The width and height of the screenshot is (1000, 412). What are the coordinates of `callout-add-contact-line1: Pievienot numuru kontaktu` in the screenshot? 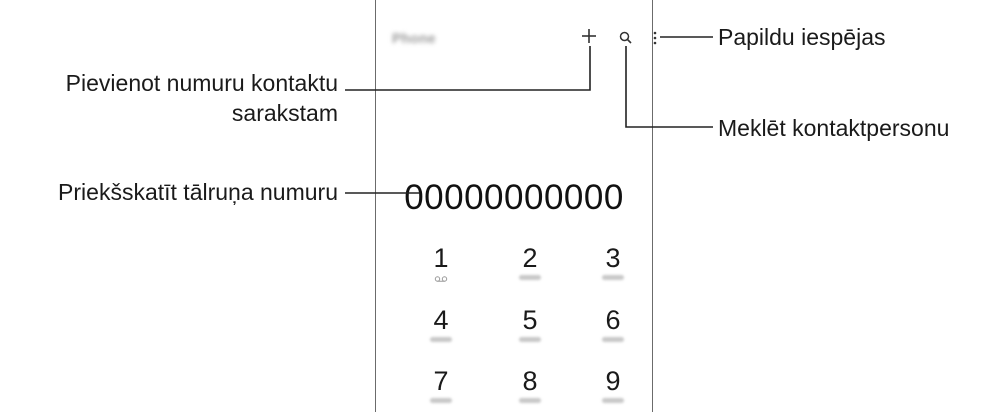 It's located at (201, 83).